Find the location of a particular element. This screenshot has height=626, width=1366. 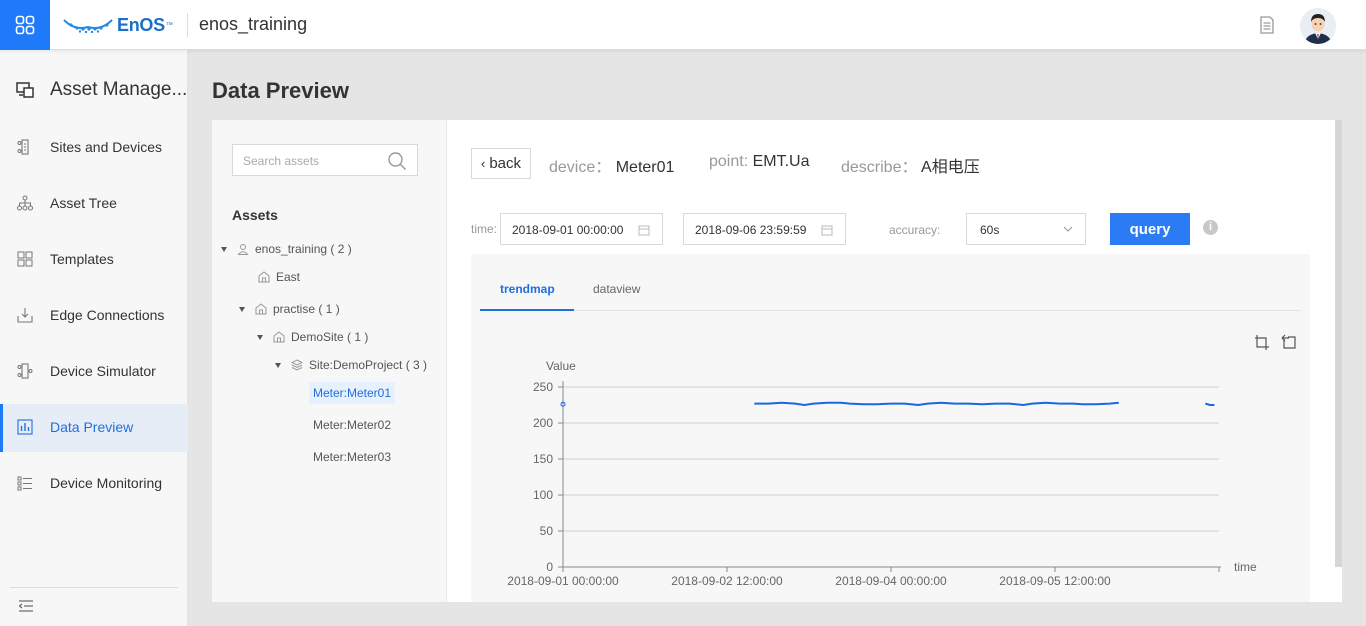

query-button: query is located at coordinates (1150, 229).